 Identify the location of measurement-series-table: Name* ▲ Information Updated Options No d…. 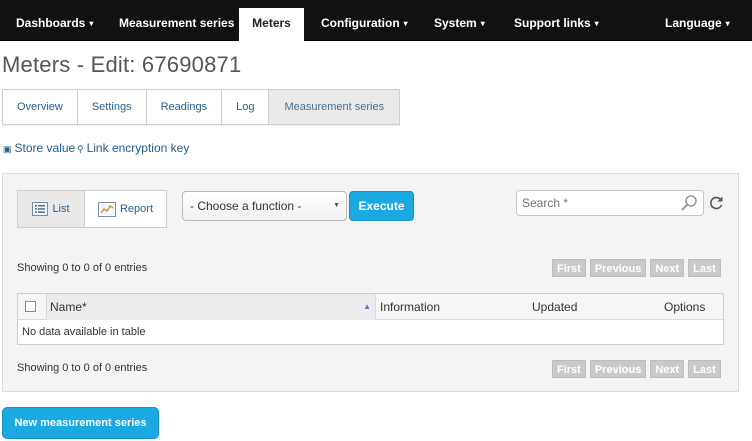
(370, 319).